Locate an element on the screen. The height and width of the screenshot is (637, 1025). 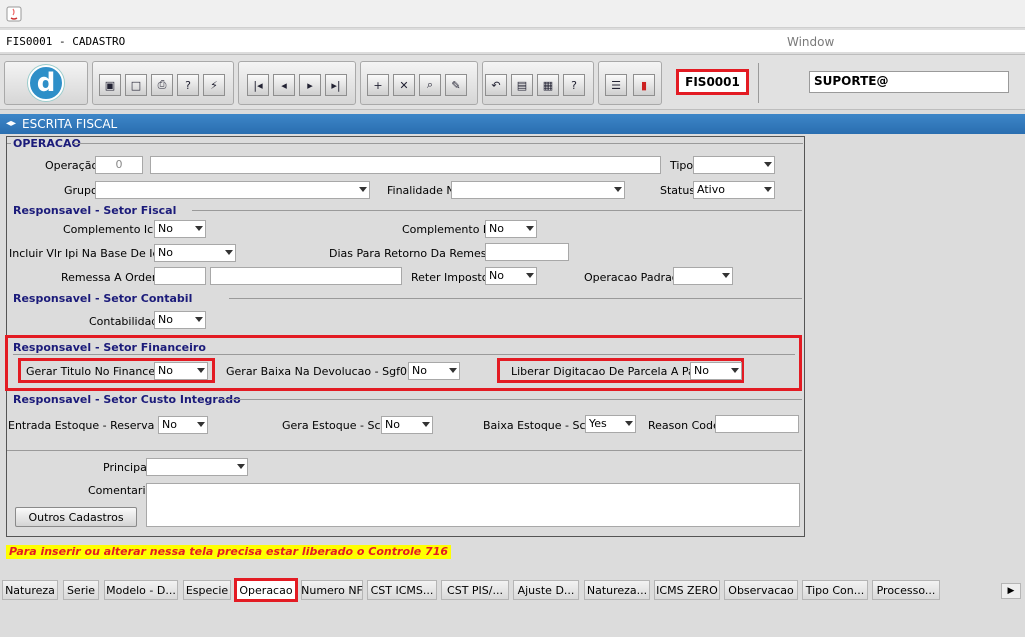
exit-icon: ▮ is located at coordinates (644, 85).